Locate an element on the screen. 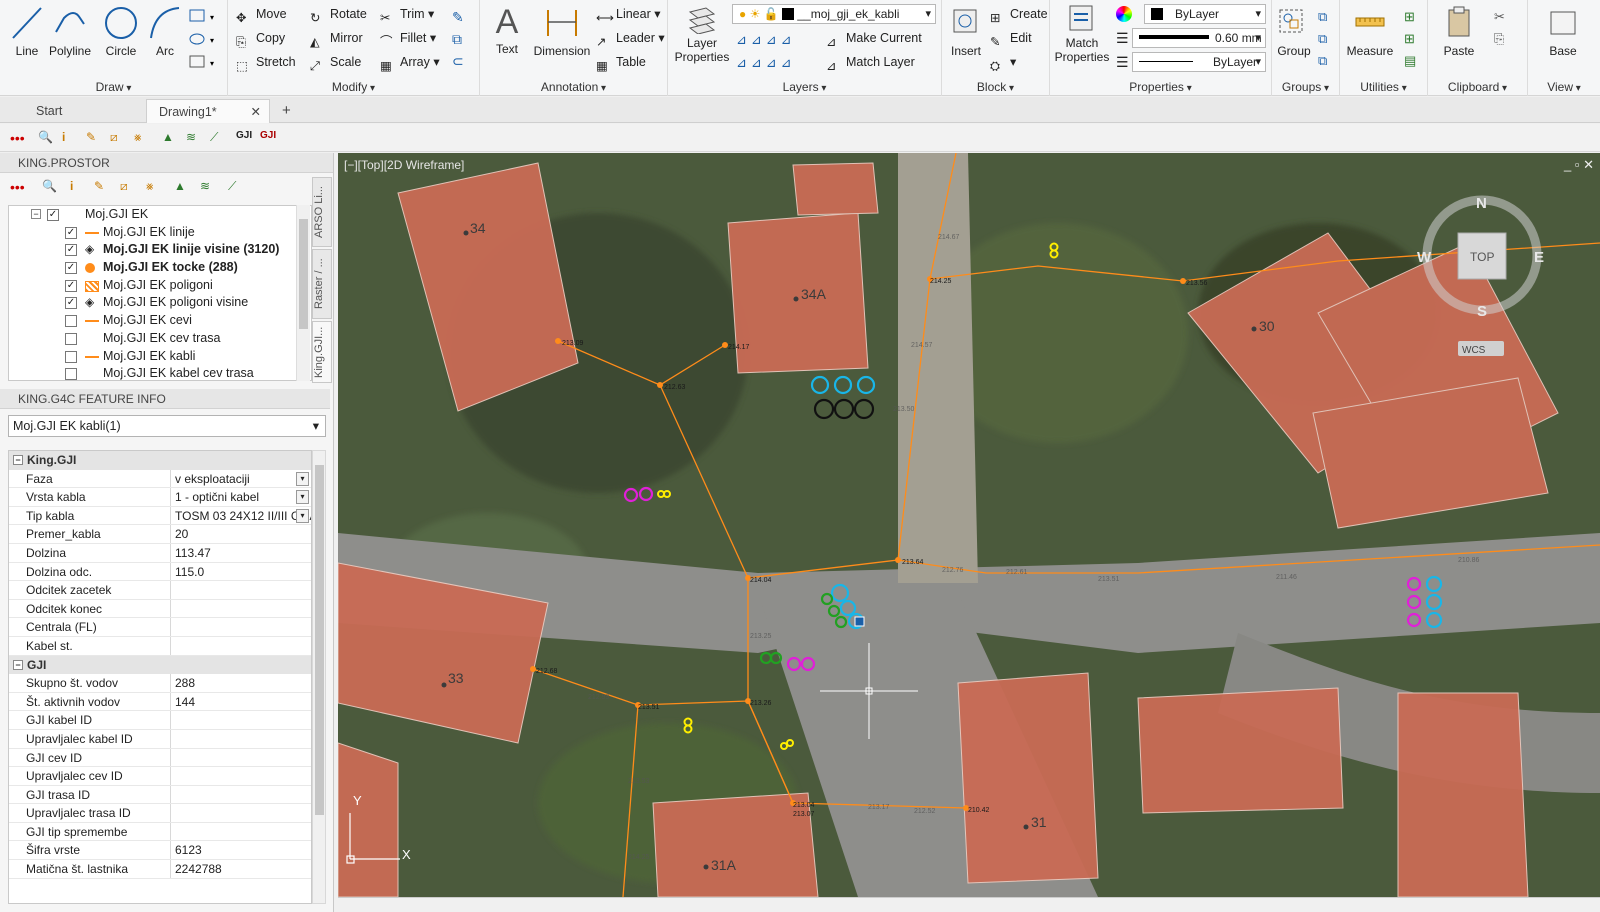  new-tab-button: + is located at coordinates (288, 111).